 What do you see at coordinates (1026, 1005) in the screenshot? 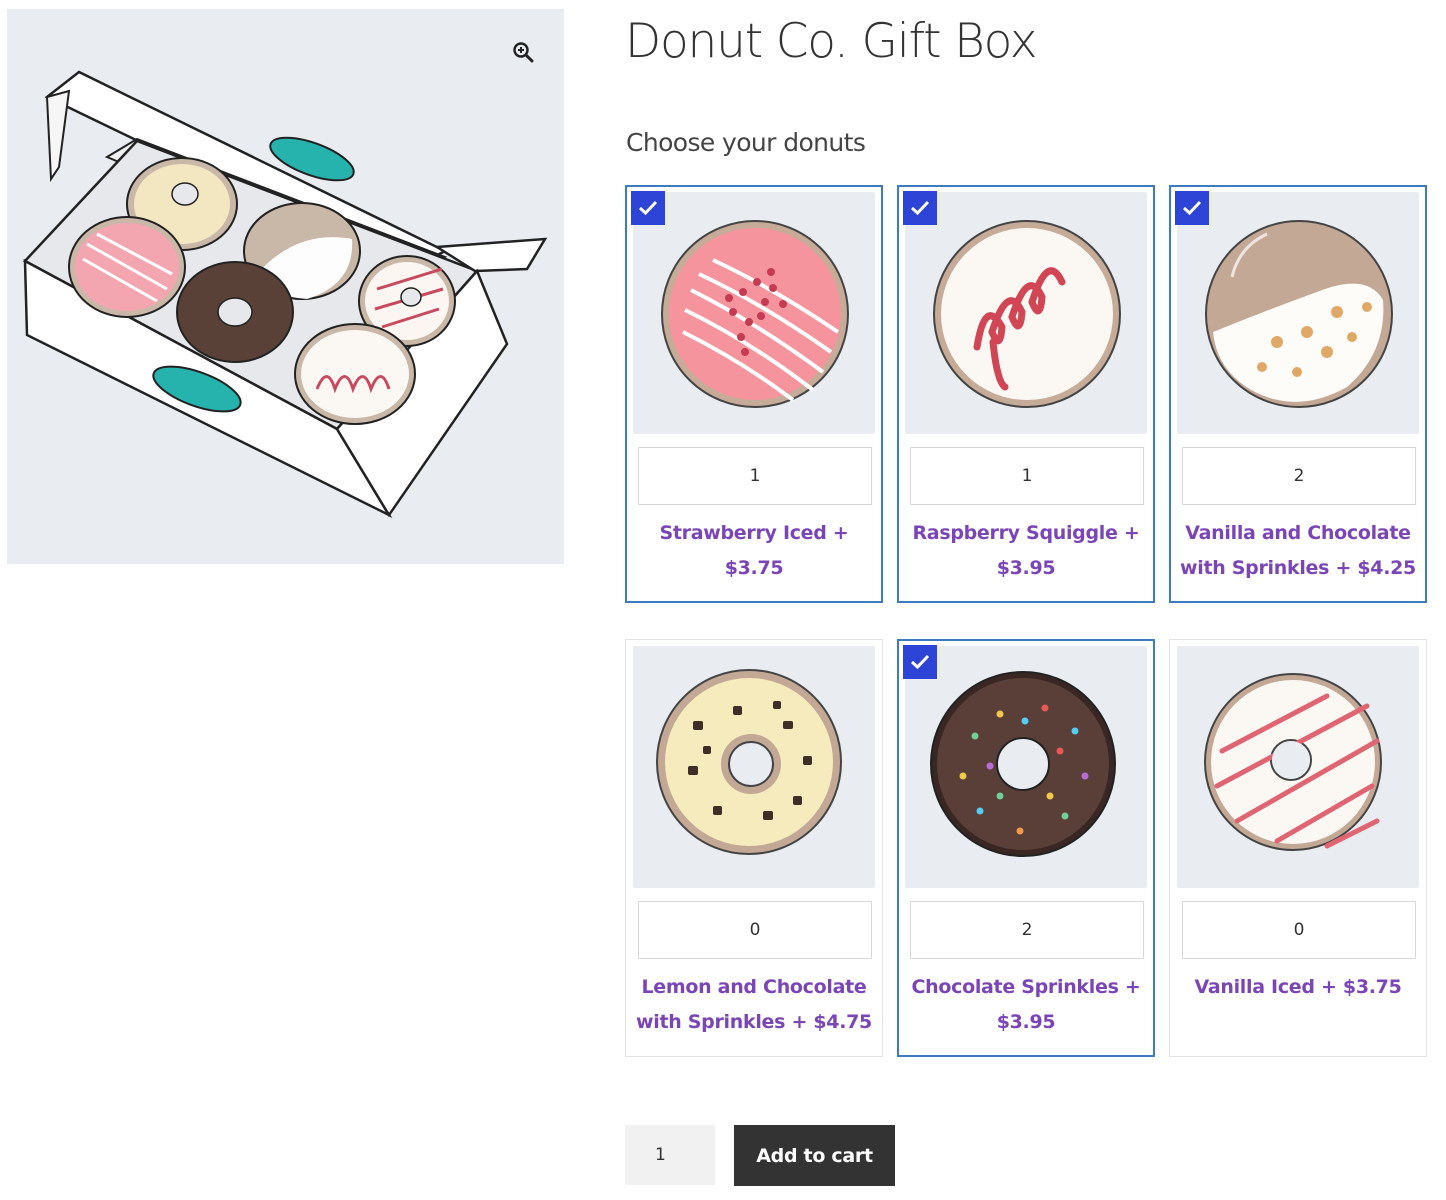
I see `donut-name-link: Chocolate Sprinkles + $3.95` at bounding box center [1026, 1005].